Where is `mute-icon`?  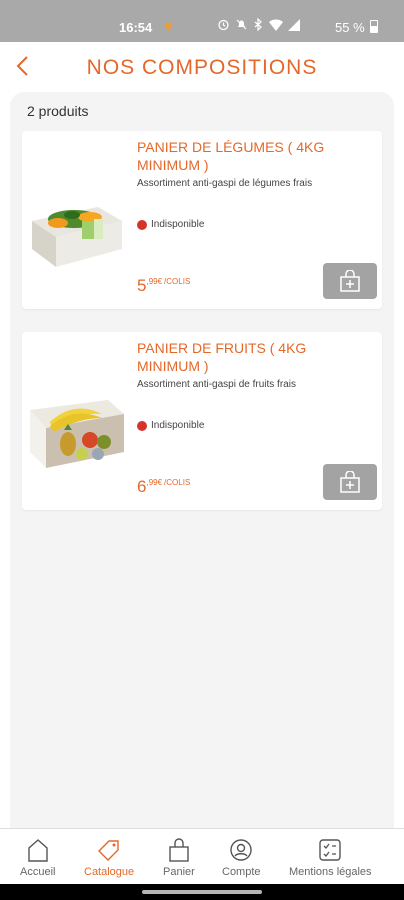
mute-icon is located at coordinates (241, 24).